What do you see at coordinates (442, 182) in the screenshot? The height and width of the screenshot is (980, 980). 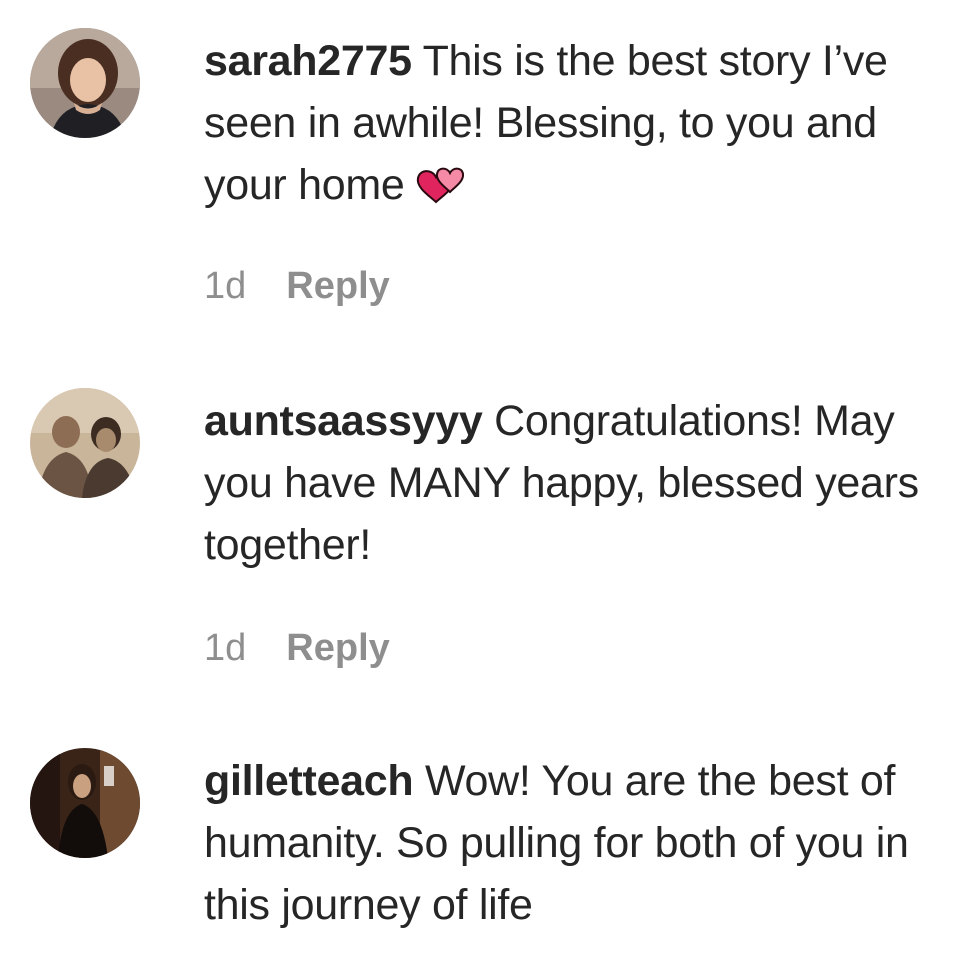 I see `two-hearts-icon` at bounding box center [442, 182].